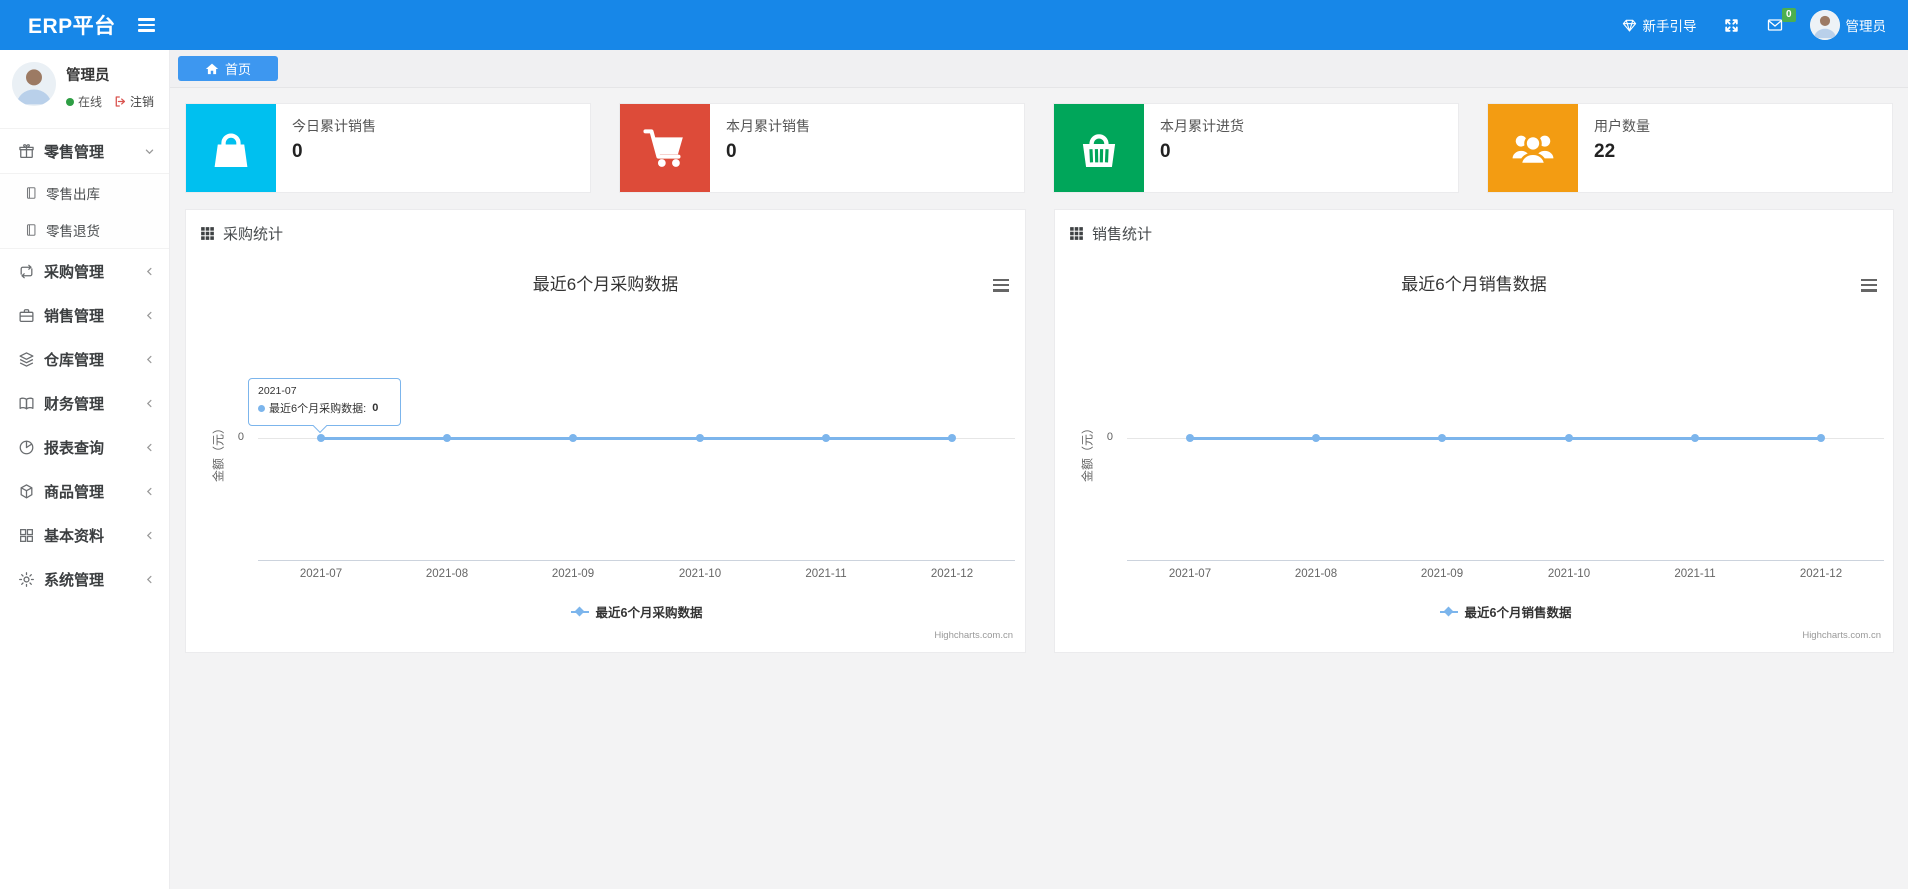 The image size is (1908, 889). Describe the element at coordinates (1569, 574) in the screenshot. I see `x-axis-tick: 2021-10` at that location.